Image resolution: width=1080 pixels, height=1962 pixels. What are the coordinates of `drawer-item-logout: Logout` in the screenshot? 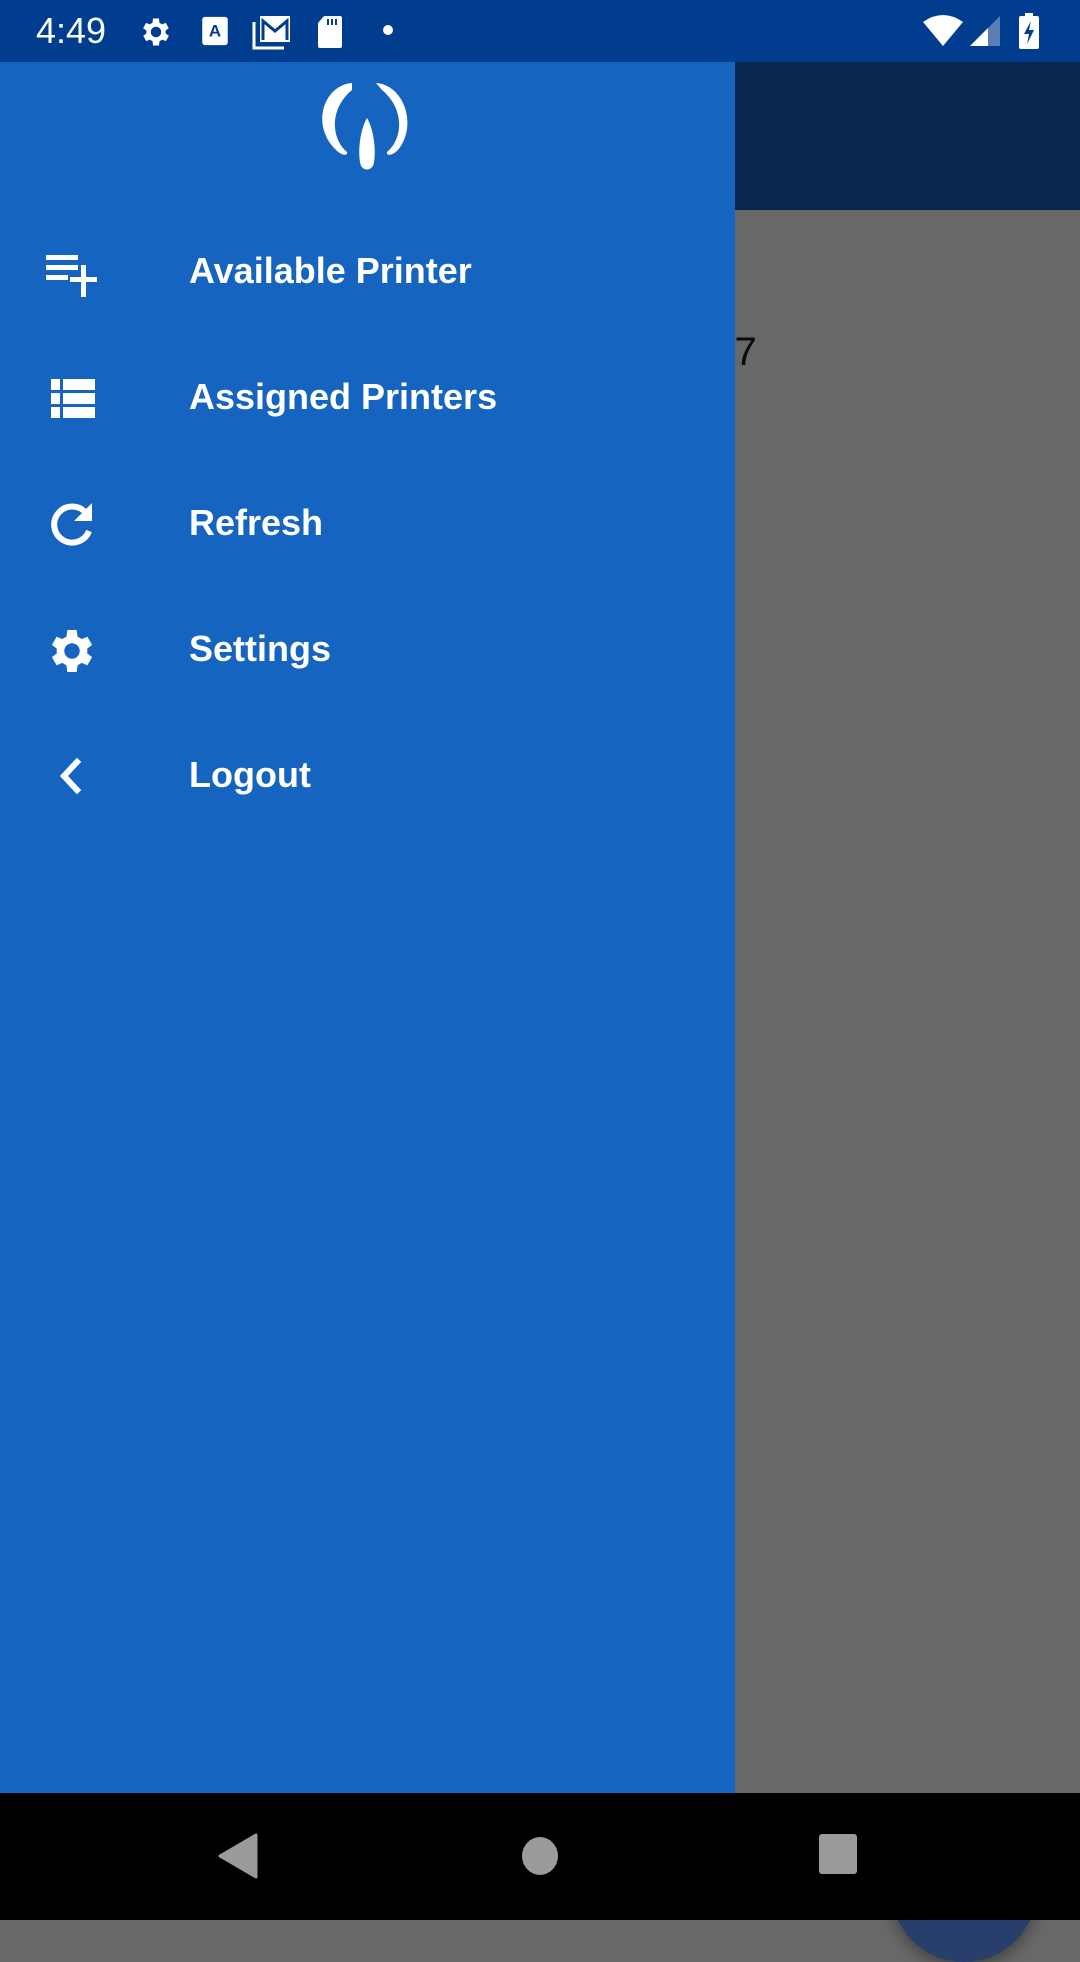 It's located at (367, 777).